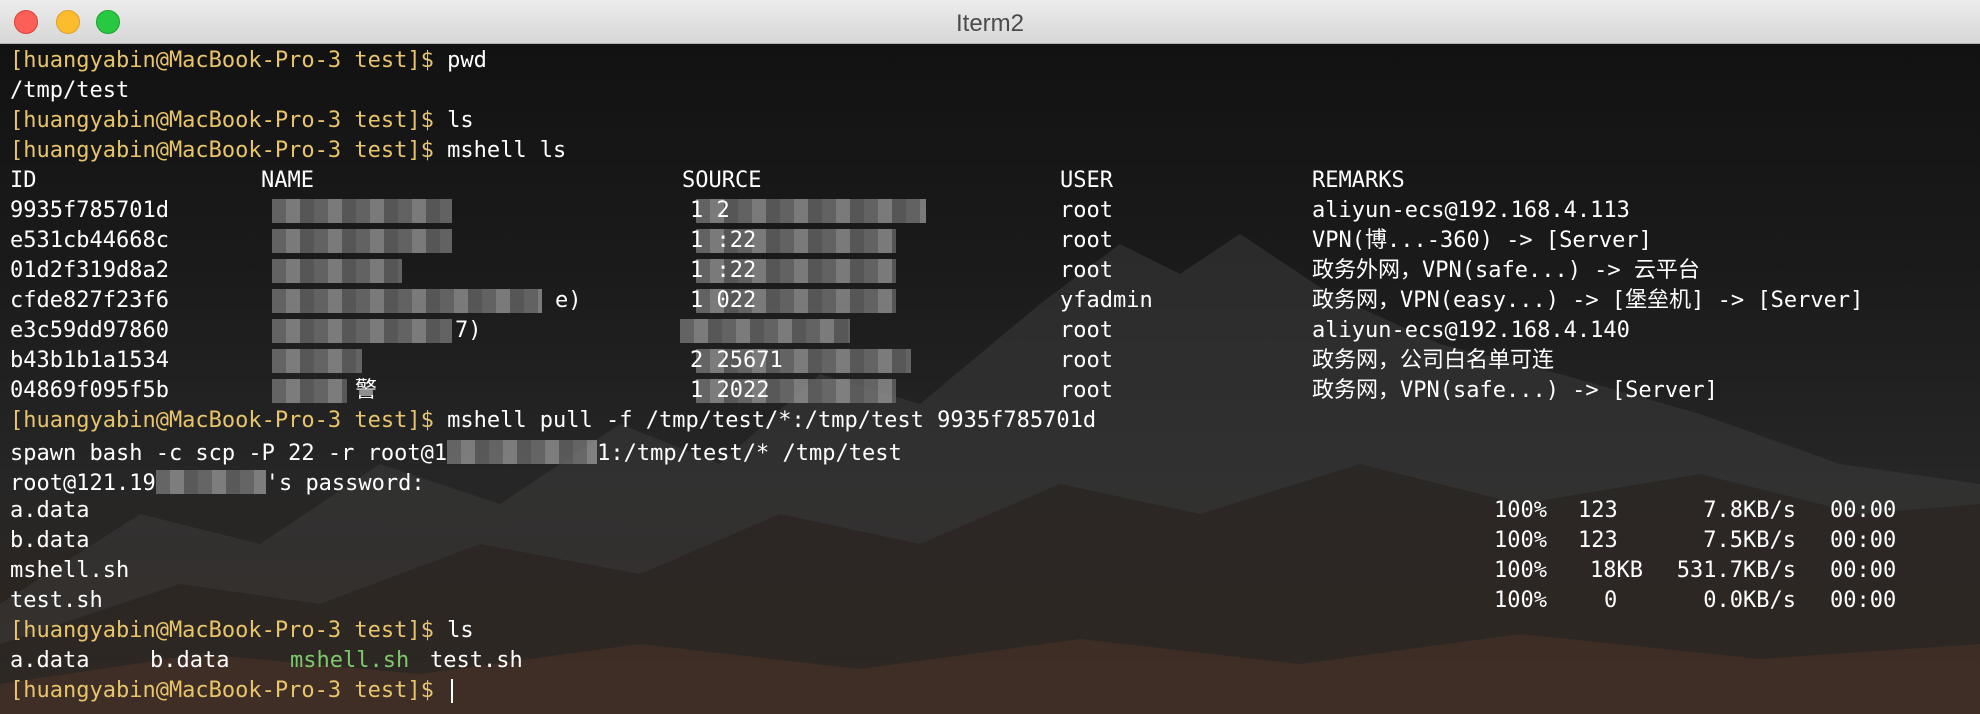 The width and height of the screenshot is (1980, 714). What do you see at coordinates (995, 691) in the screenshot?
I see `prompt-line: [huangyabin@MacBook-Pro-3 test]$` at bounding box center [995, 691].